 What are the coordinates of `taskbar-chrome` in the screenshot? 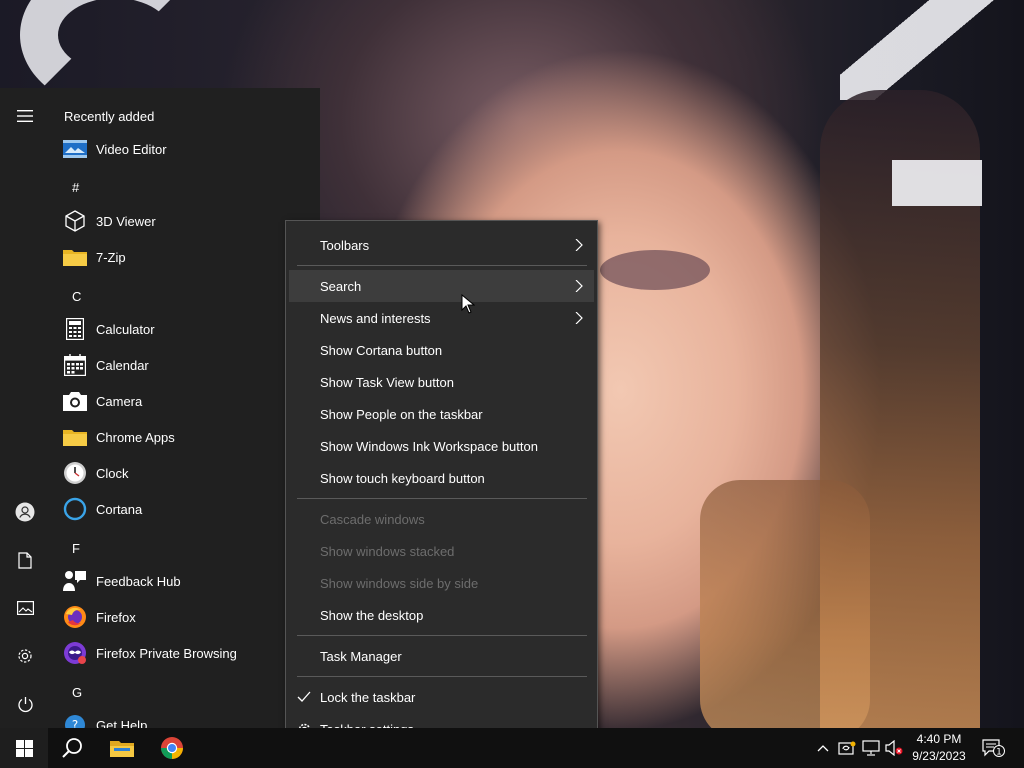 It's located at (172, 748).